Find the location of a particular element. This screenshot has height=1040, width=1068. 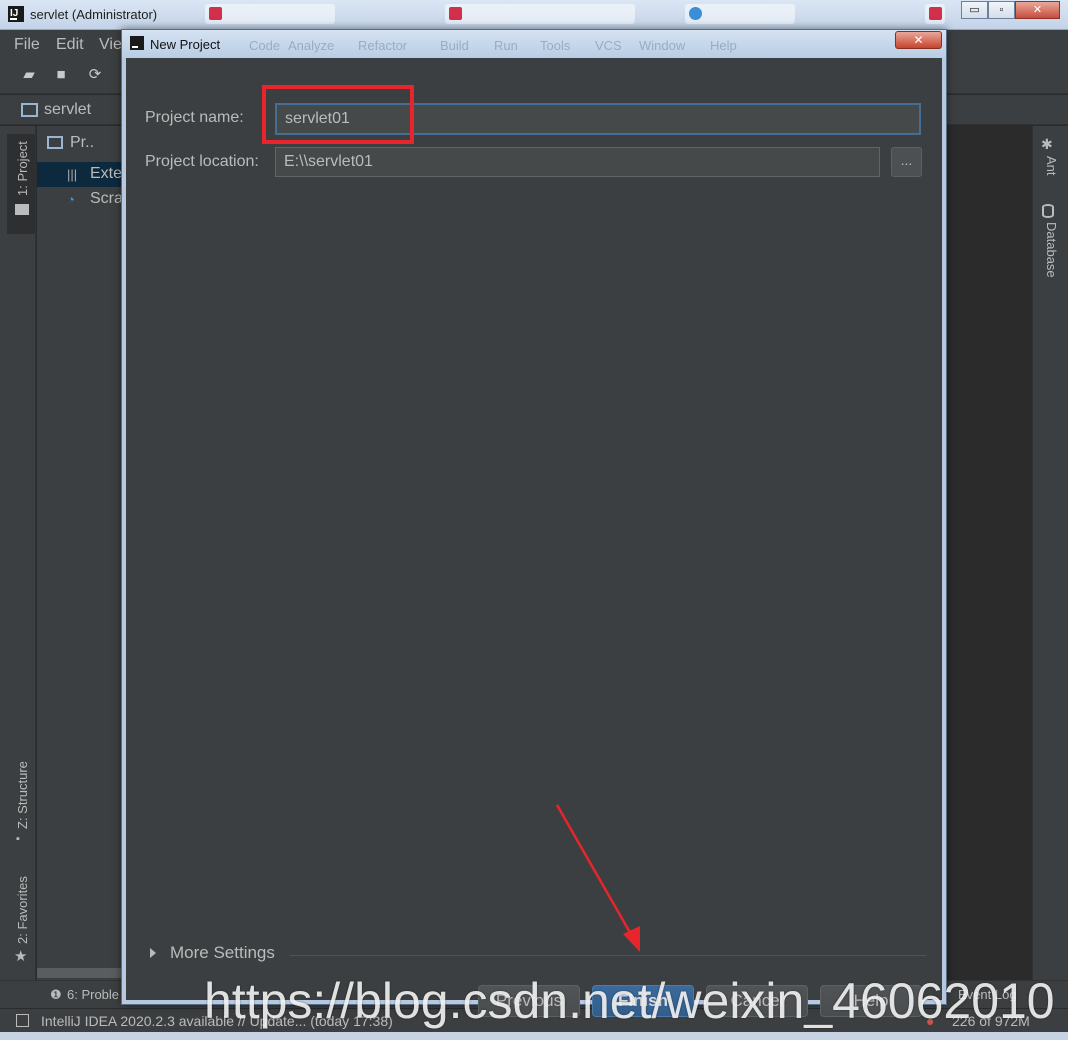

horizontal-scrollbar is located at coordinates (82, 973).